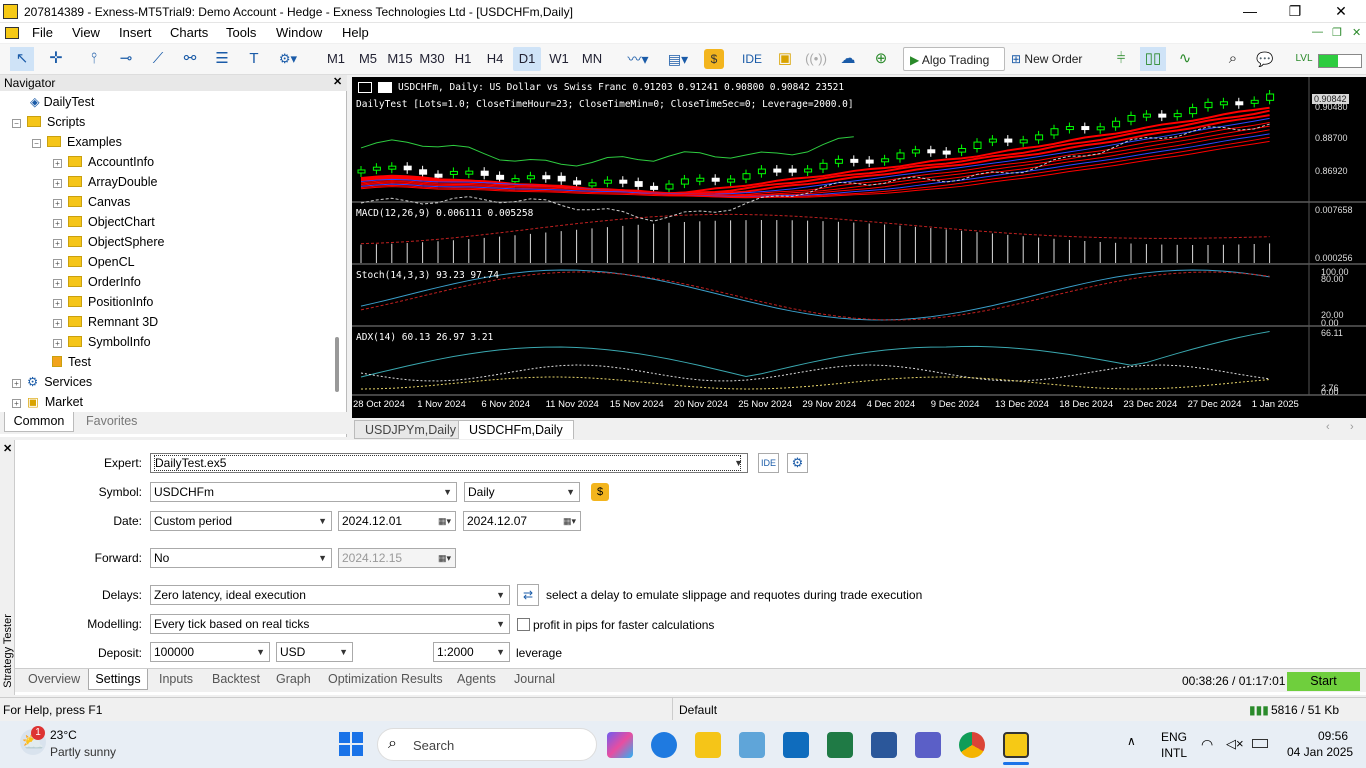 The height and width of the screenshot is (768, 1366). Describe the element at coordinates (1317, 32) in the screenshot. I see `mdi-minimize-icon: —` at that location.